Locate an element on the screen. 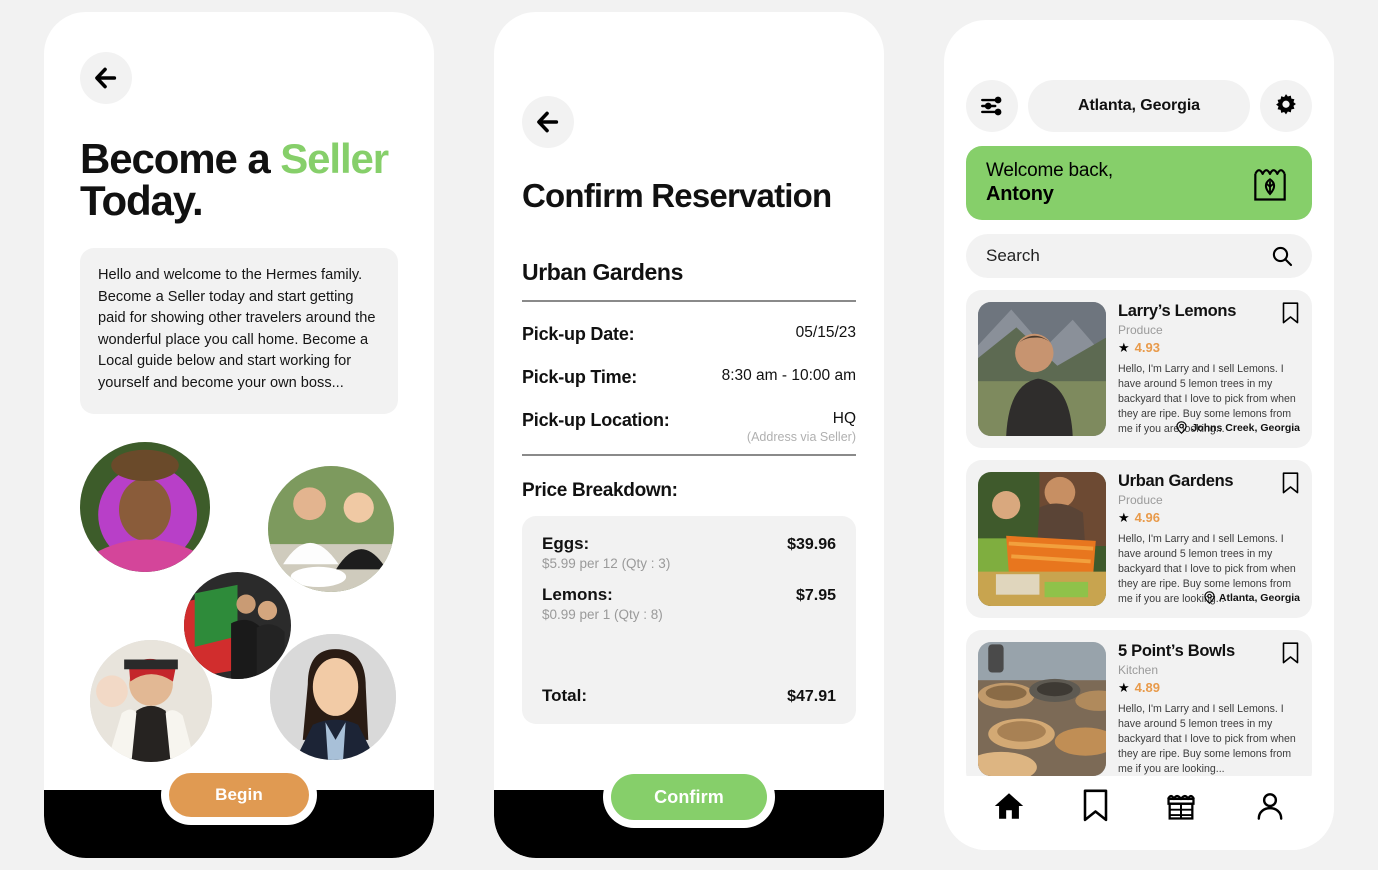 The image size is (1378, 870). avatar-collage is located at coordinates (239, 603).